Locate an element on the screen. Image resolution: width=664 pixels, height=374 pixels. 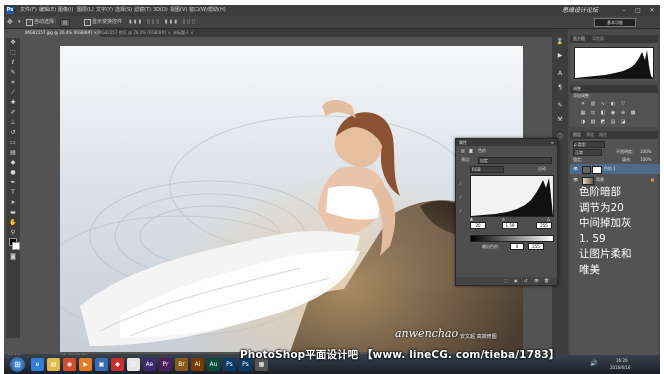
menu-window: 窗口(W) is located at coordinates (198, 10).